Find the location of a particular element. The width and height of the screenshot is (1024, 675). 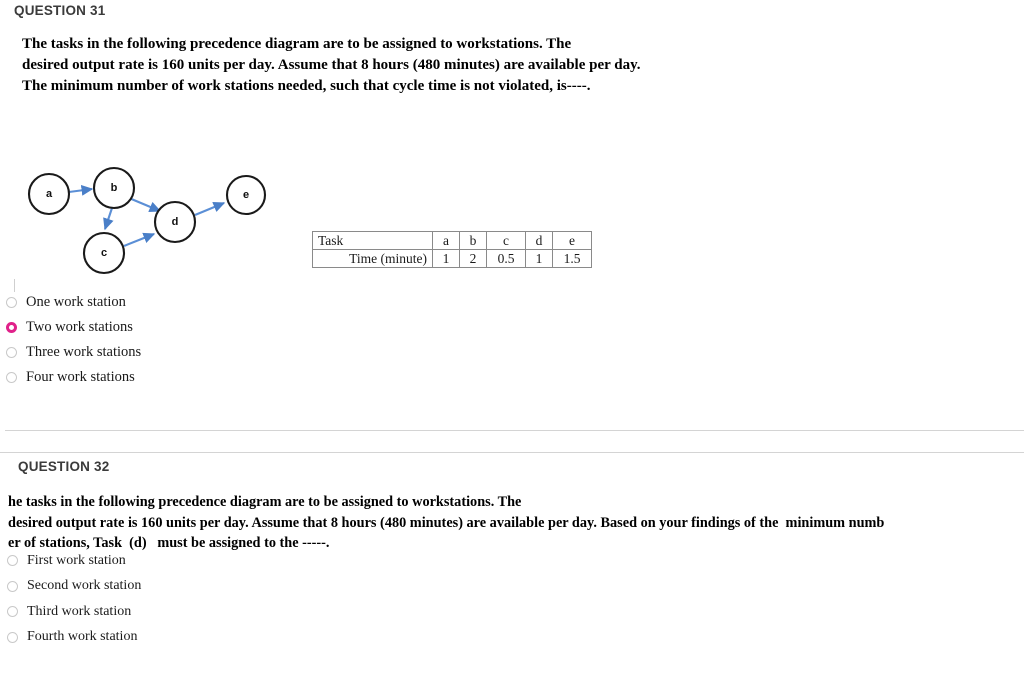

table-row-time: Time (minute) 1 2 0.5 1 1.5 is located at coordinates (452, 258).